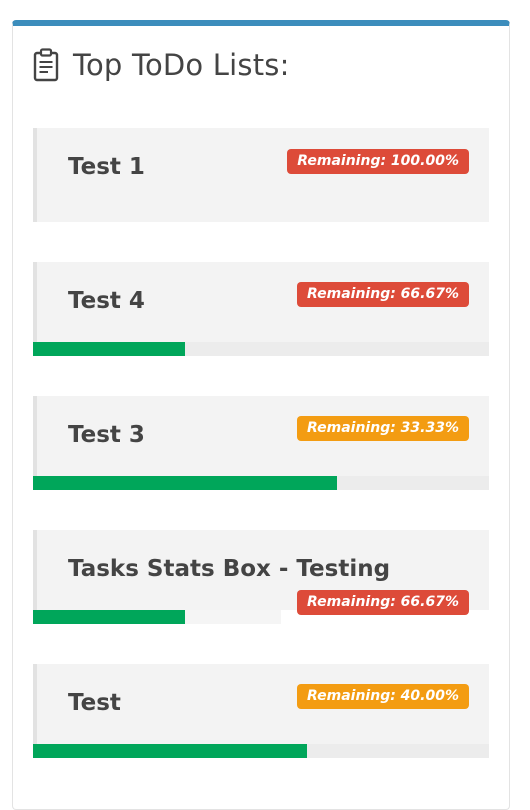  I want to click on todo-name: Tasks Stats Box - Testing, so click(229, 569).